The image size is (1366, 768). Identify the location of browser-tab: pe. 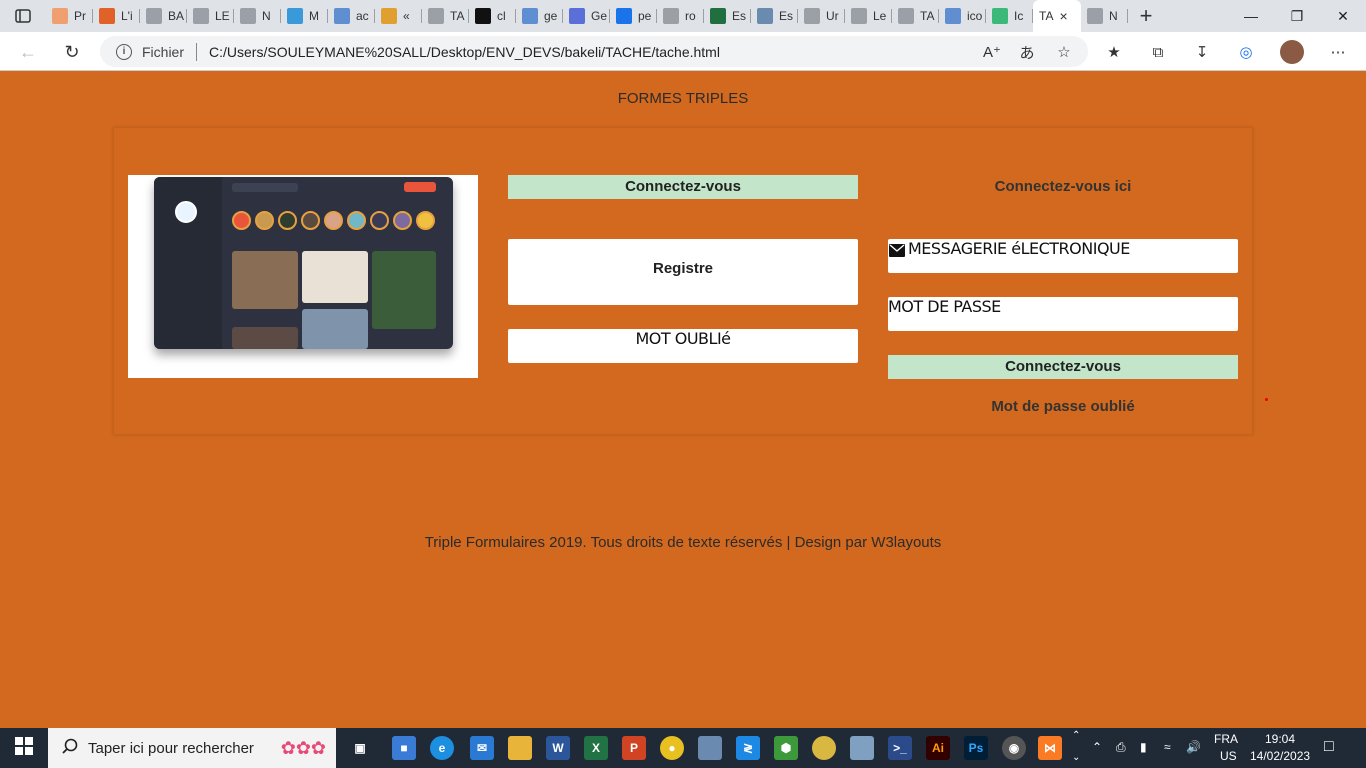
(633, 16).